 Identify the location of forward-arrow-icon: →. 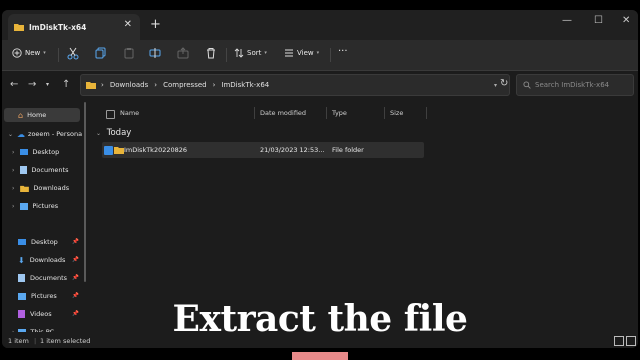
(32, 84).